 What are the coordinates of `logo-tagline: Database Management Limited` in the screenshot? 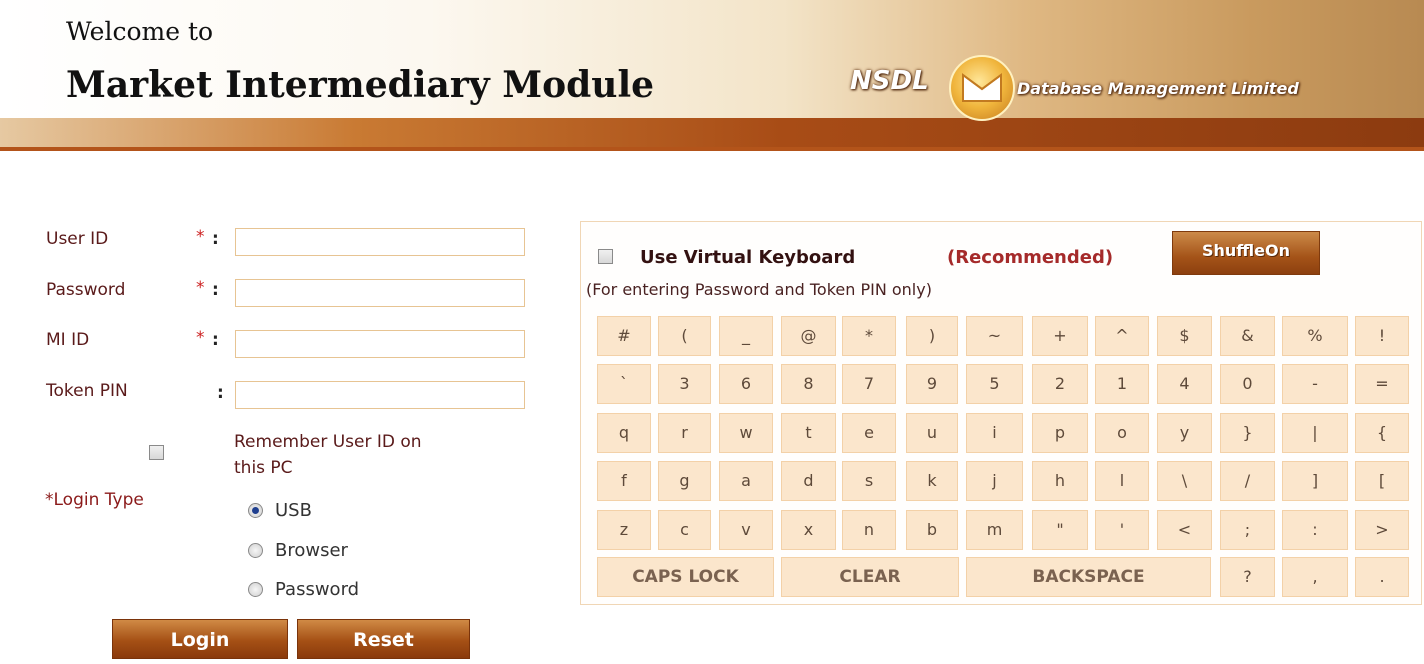 It's located at (1158, 88).